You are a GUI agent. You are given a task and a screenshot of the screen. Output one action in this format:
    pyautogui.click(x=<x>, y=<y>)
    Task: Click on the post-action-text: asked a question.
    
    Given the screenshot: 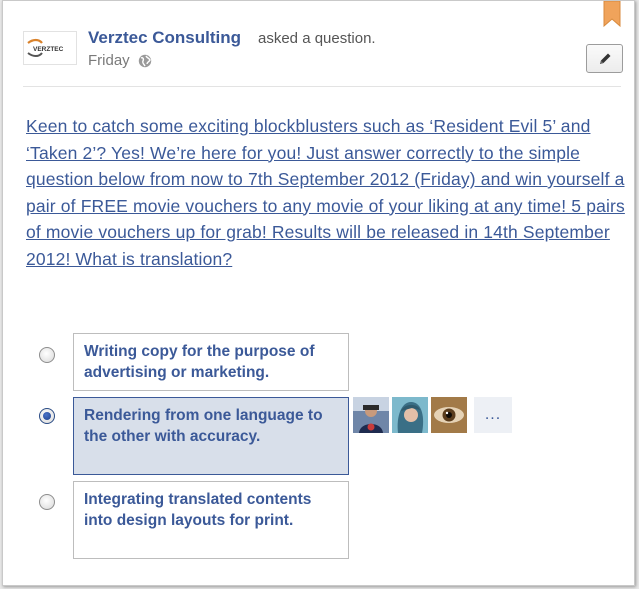 What is the action you would take?
    pyautogui.click(x=317, y=38)
    